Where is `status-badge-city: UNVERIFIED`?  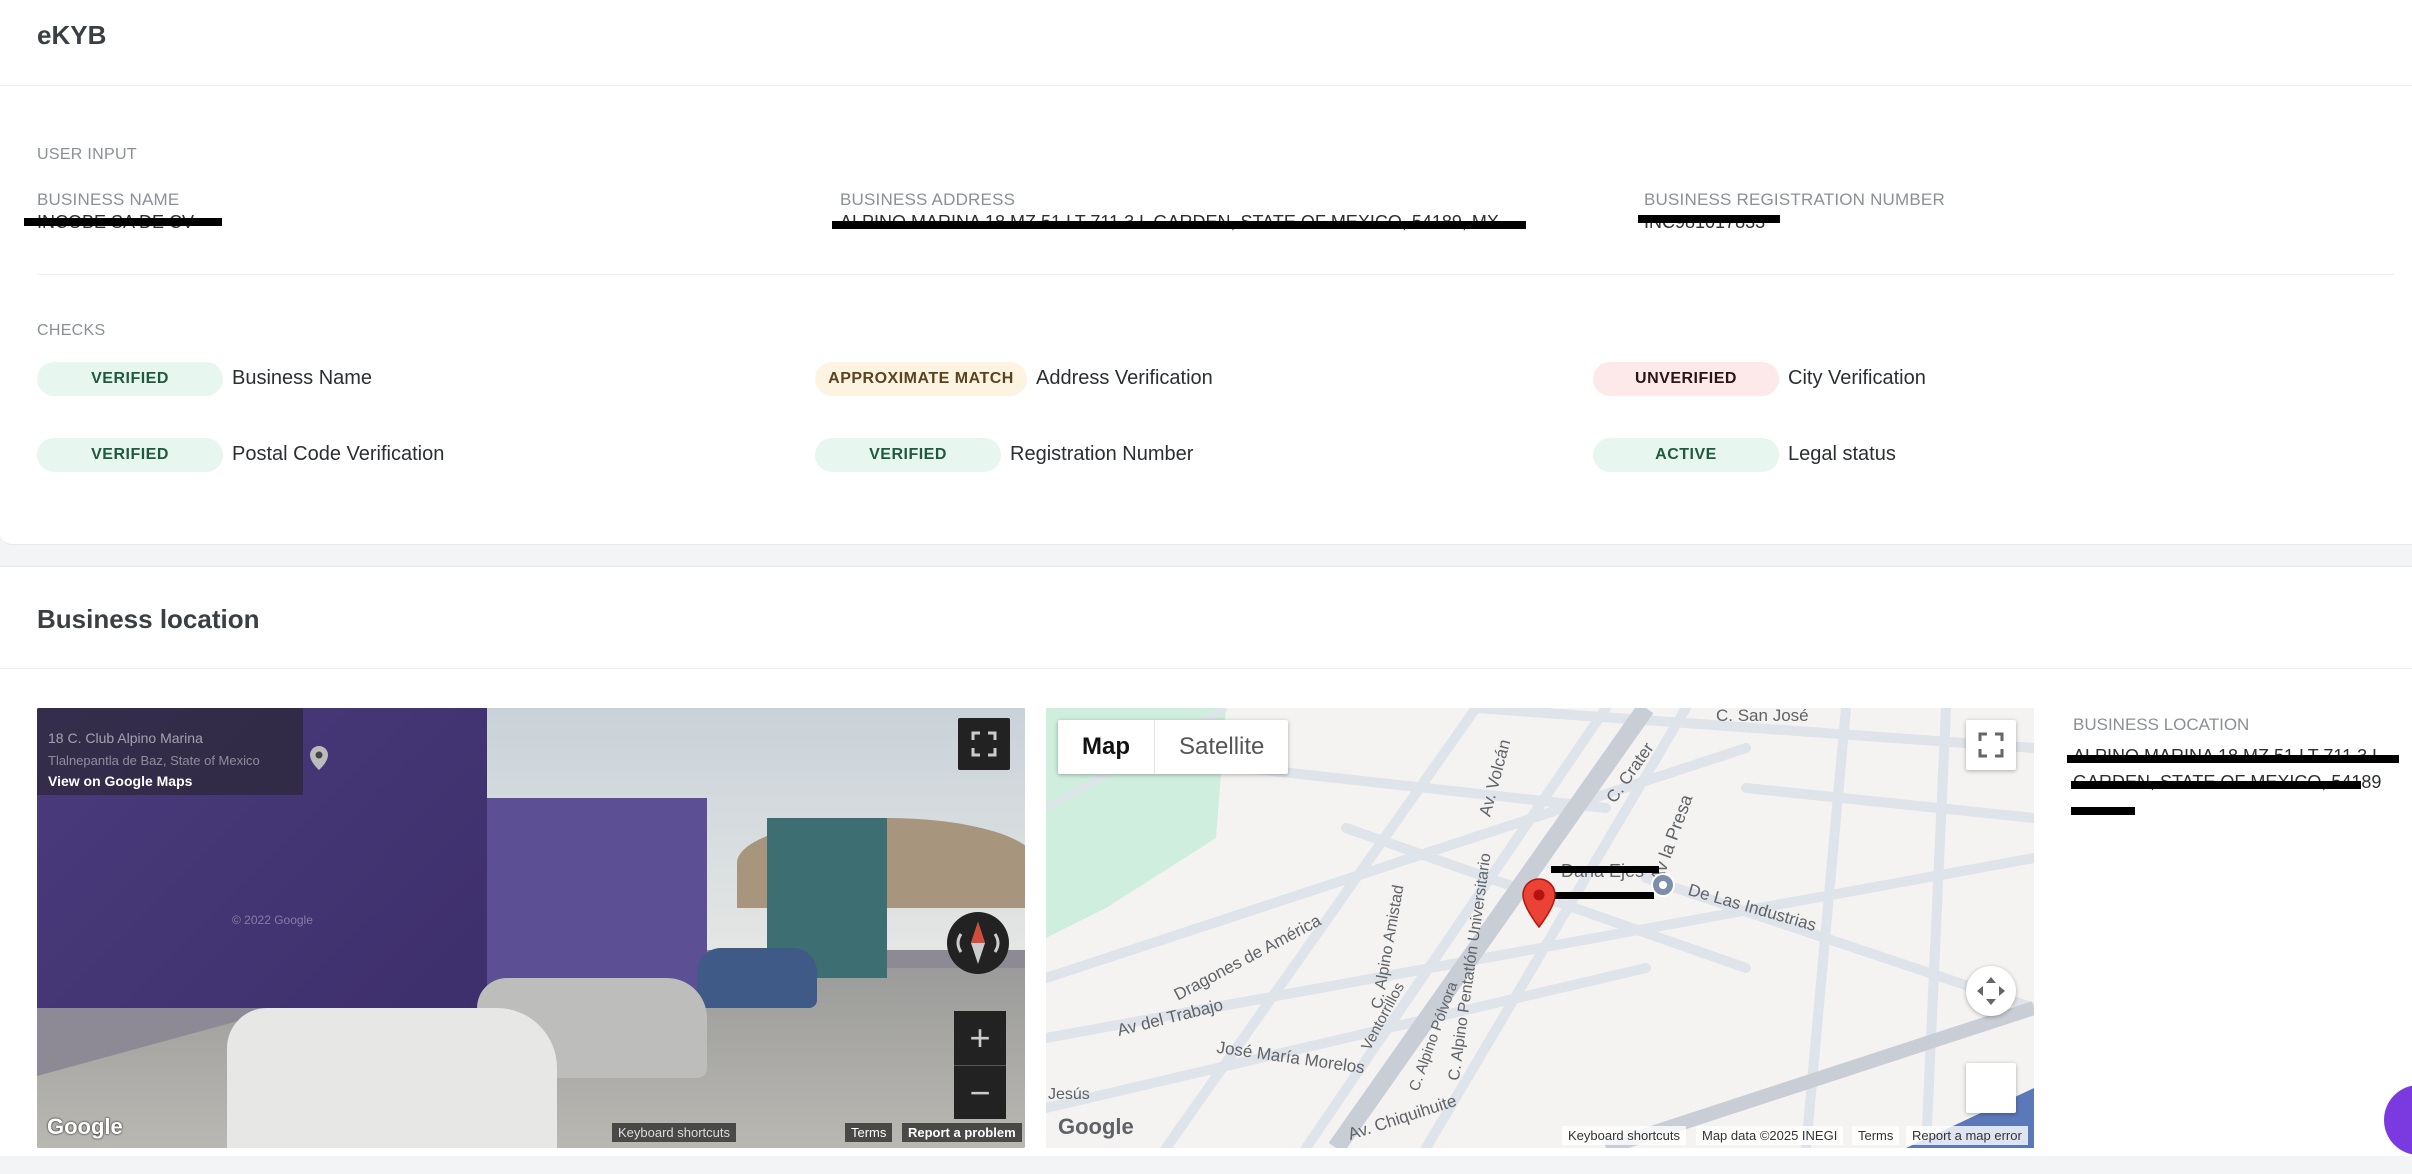
status-badge-city: UNVERIFIED is located at coordinates (1686, 379).